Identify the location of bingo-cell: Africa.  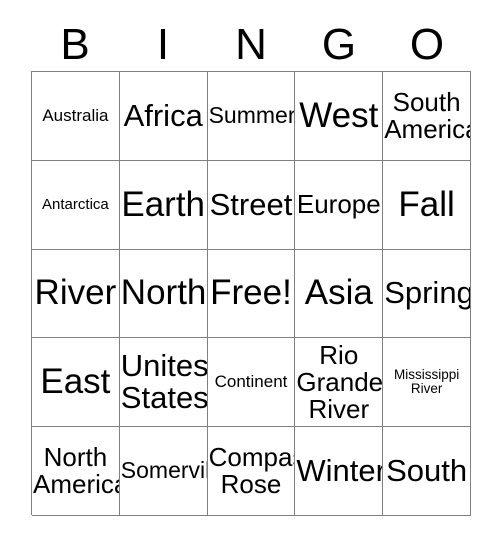
(163, 116).